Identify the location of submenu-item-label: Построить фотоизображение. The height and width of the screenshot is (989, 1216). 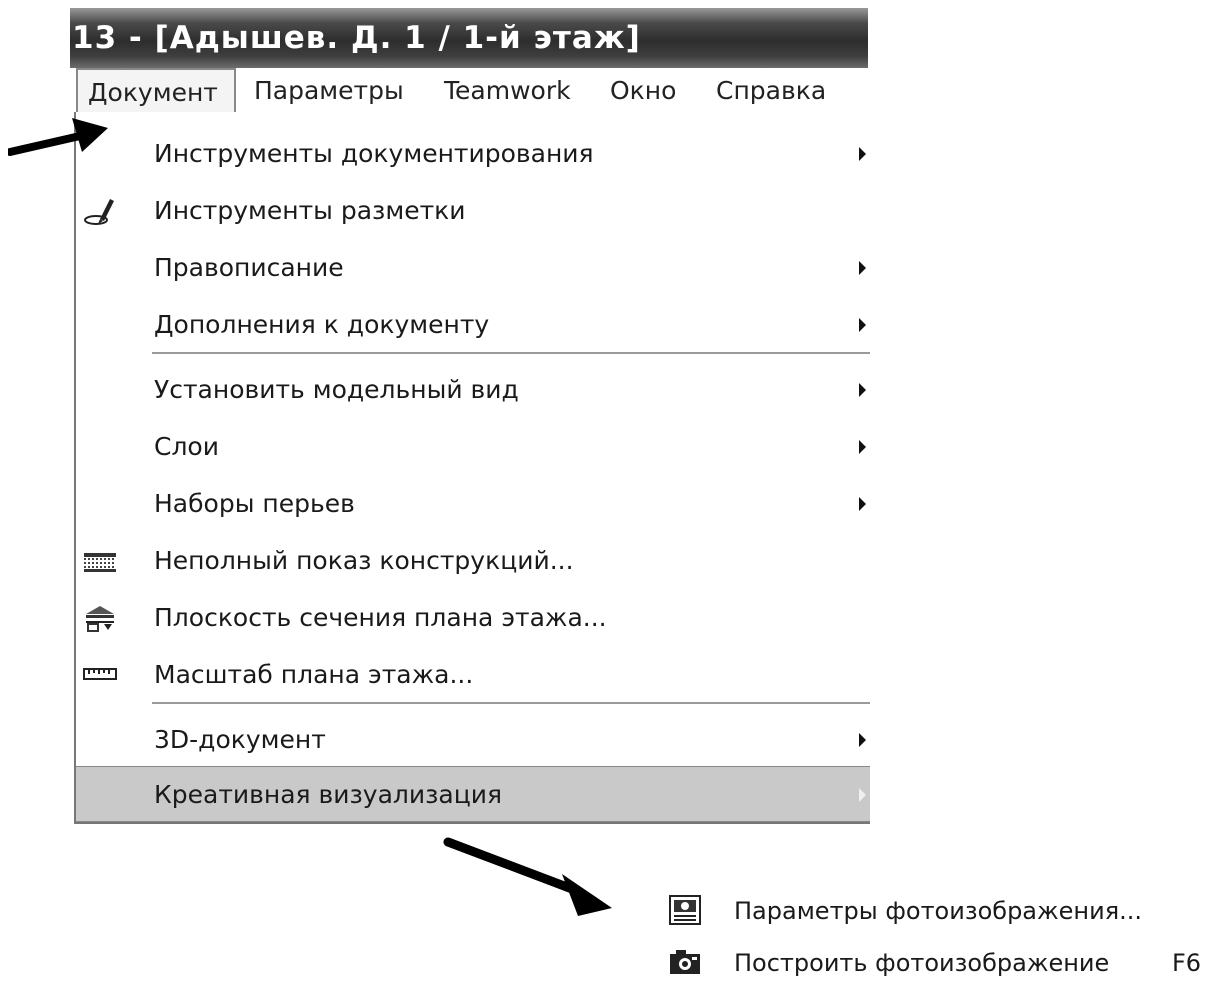
(922, 963).